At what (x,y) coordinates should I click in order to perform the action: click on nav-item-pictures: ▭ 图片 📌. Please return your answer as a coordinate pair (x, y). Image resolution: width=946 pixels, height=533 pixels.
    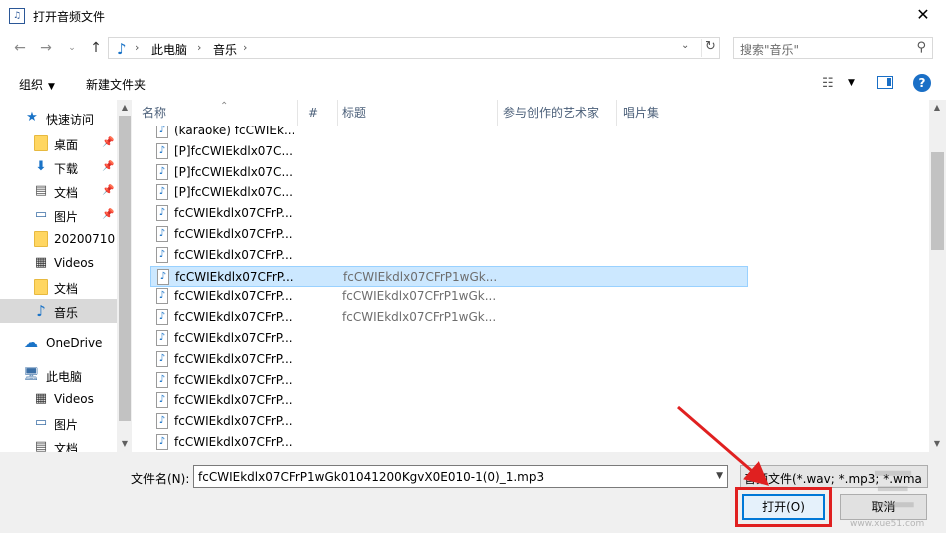
    Looking at the image, I should click on (59, 215).